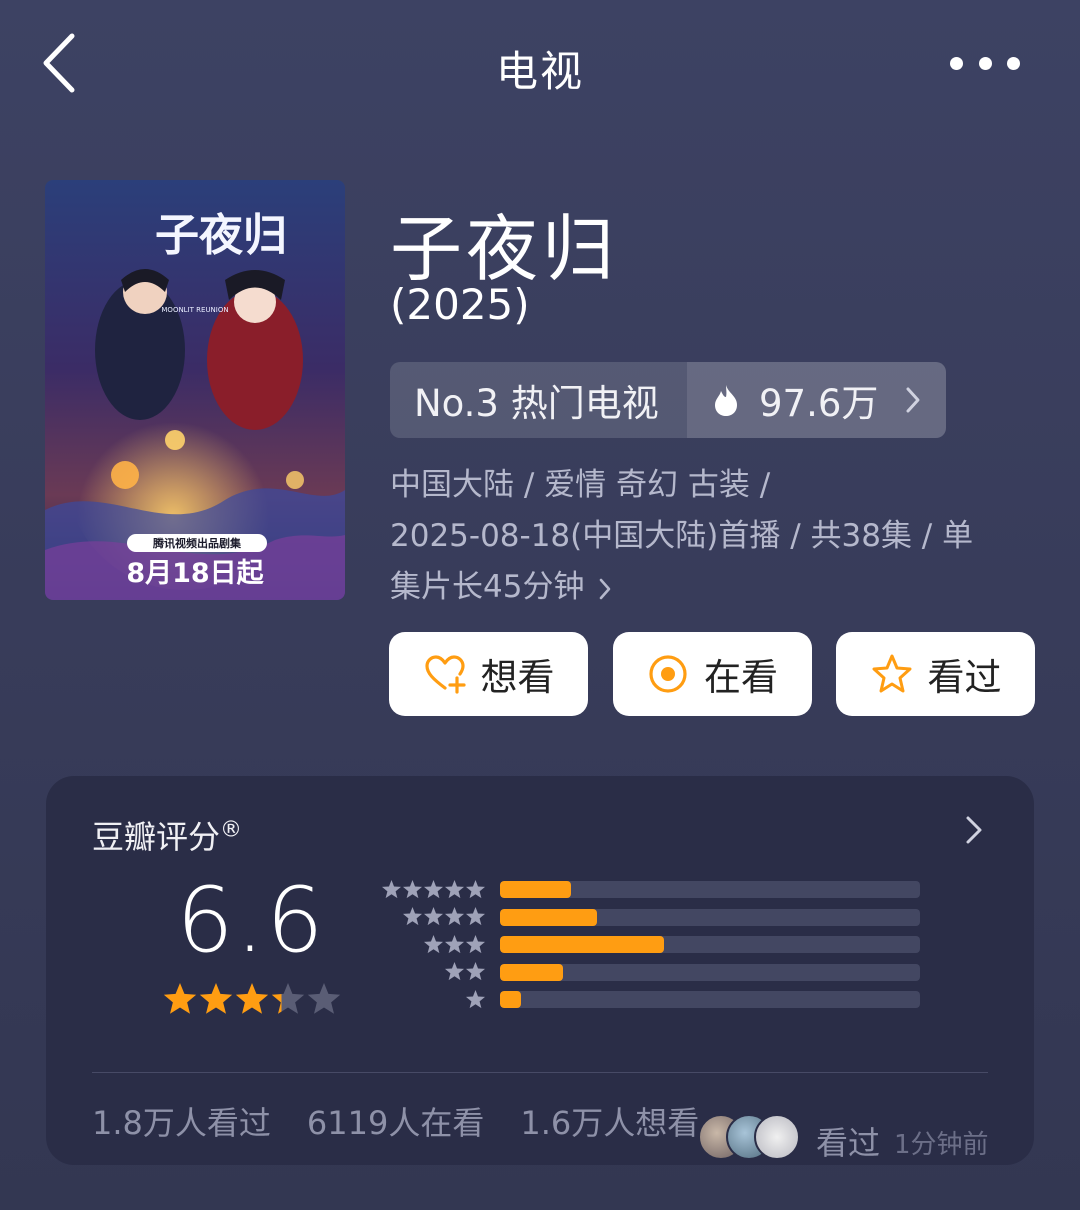  Describe the element at coordinates (195, 573) in the screenshot. I see `poster-premiere: 8月18日起` at that location.